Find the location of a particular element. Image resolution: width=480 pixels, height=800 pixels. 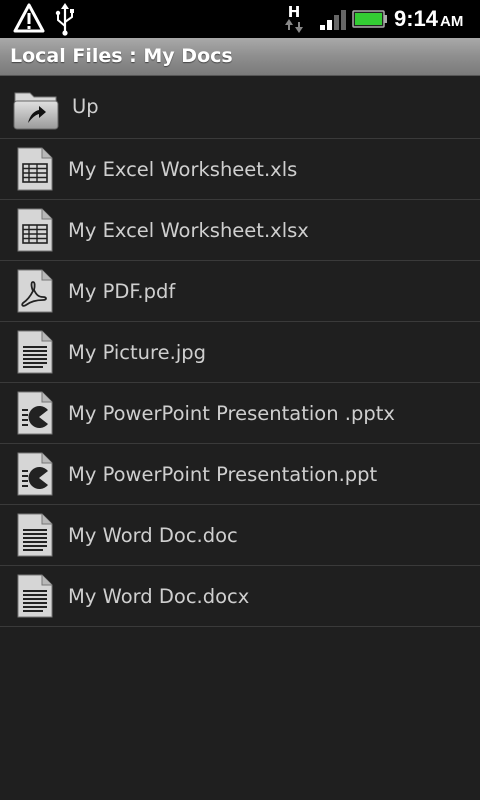

list-item-word-doc: My Word Doc.doc is located at coordinates (240, 535).